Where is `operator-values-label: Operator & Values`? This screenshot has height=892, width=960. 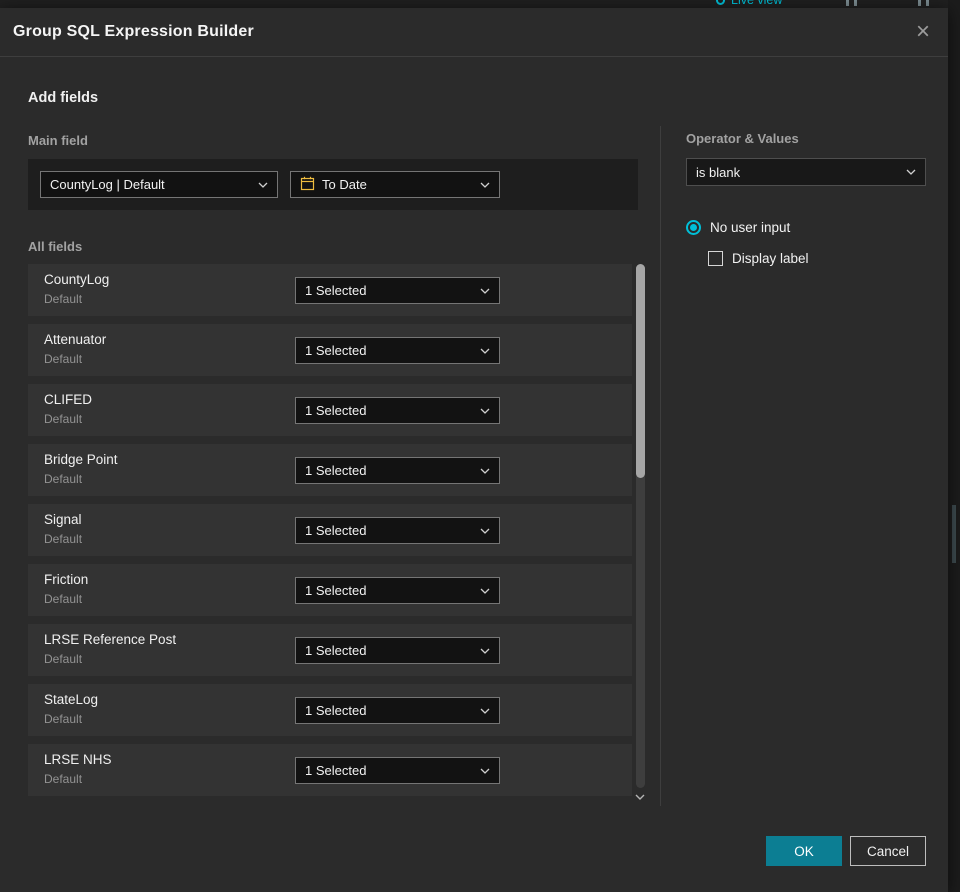
operator-values-label: Operator & Values is located at coordinates (742, 138).